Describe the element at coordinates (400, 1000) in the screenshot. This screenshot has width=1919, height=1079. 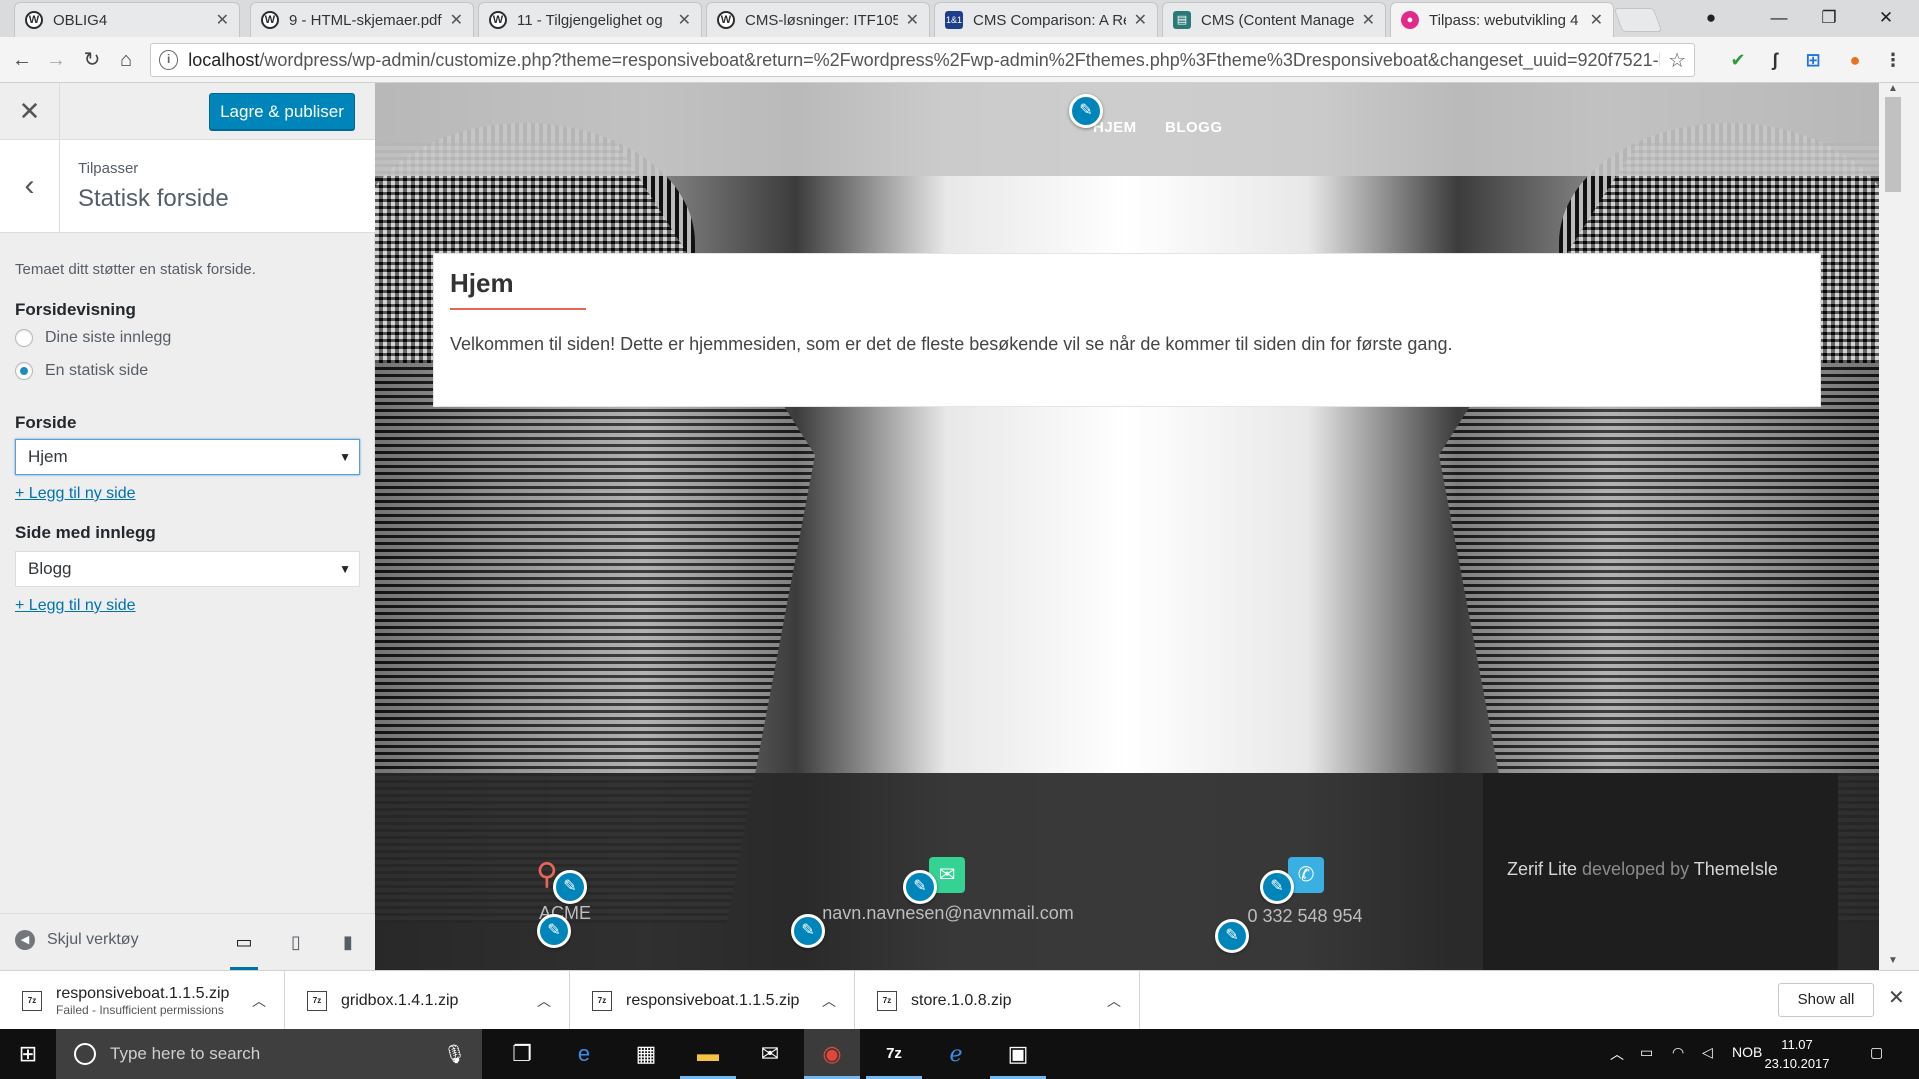
I see `download-filename: gridbox.1.4.1.zip` at that location.